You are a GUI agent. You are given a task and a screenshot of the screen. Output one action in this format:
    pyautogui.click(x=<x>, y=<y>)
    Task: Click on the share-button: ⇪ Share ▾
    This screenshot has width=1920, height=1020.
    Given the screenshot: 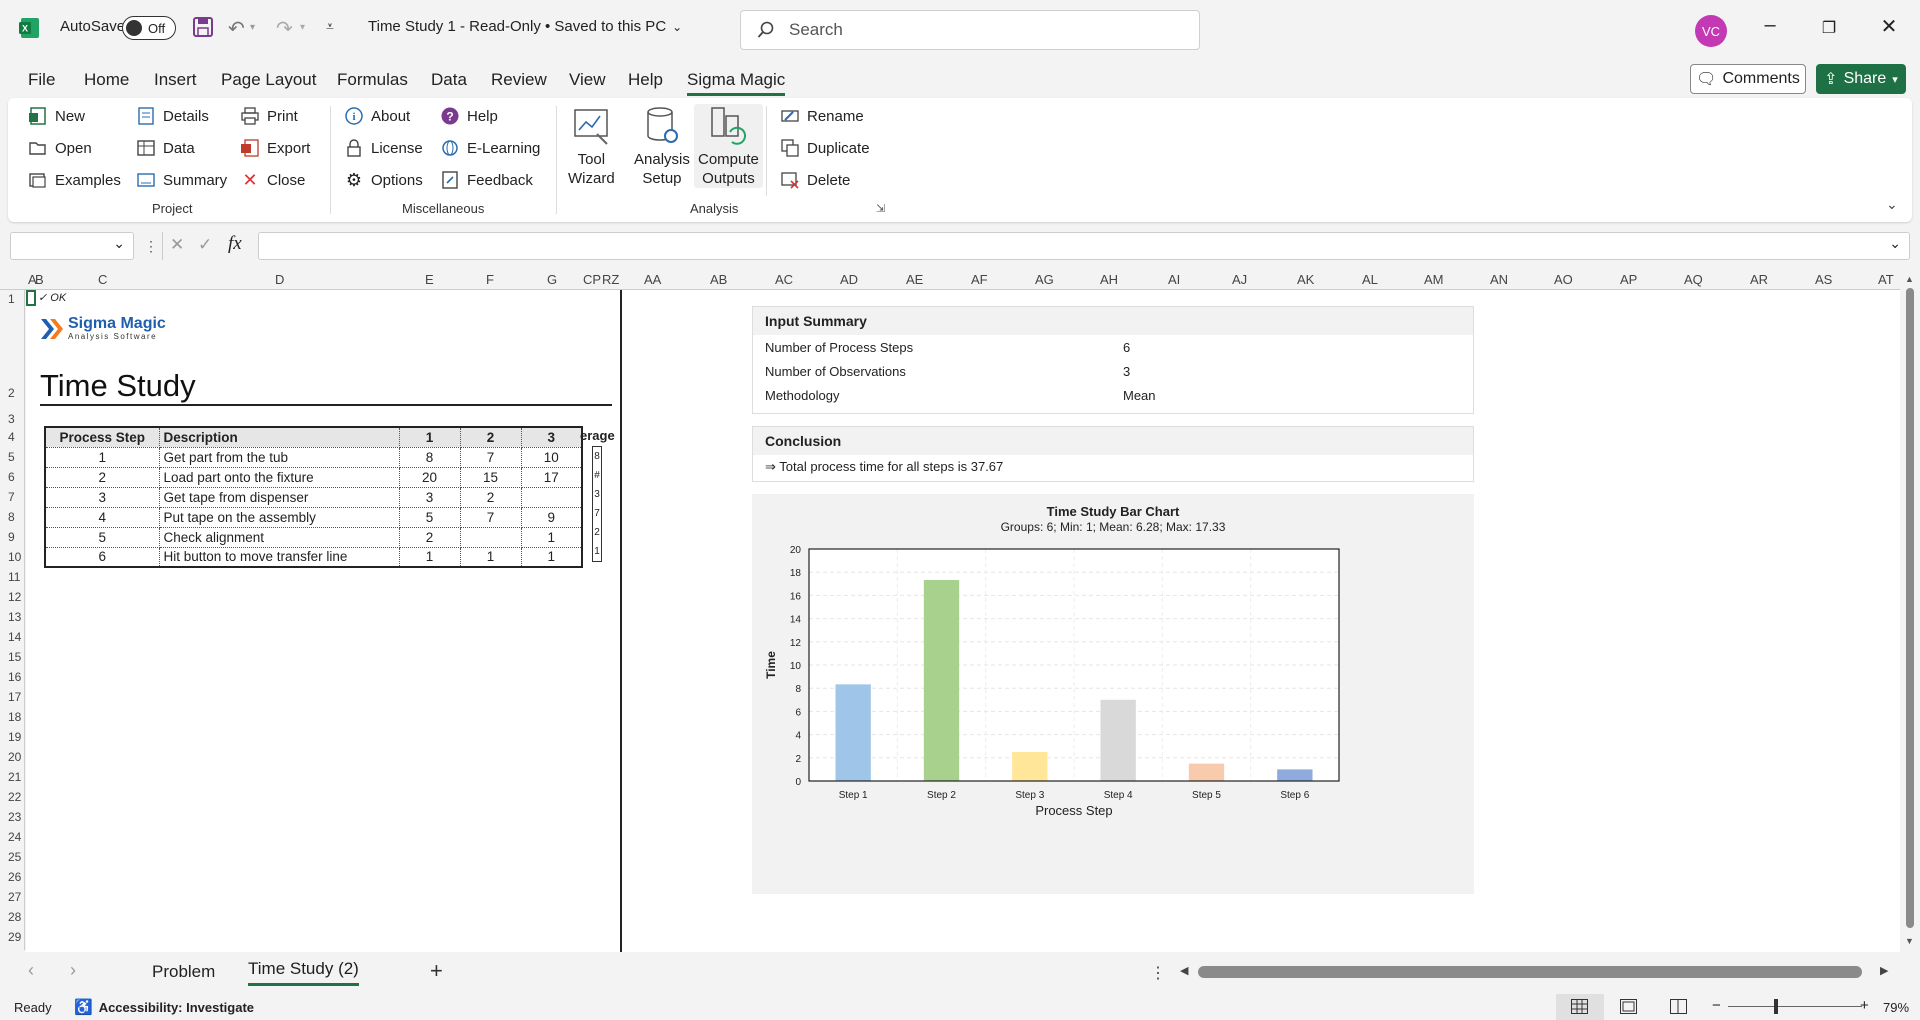 What is the action you would take?
    pyautogui.click(x=1861, y=79)
    